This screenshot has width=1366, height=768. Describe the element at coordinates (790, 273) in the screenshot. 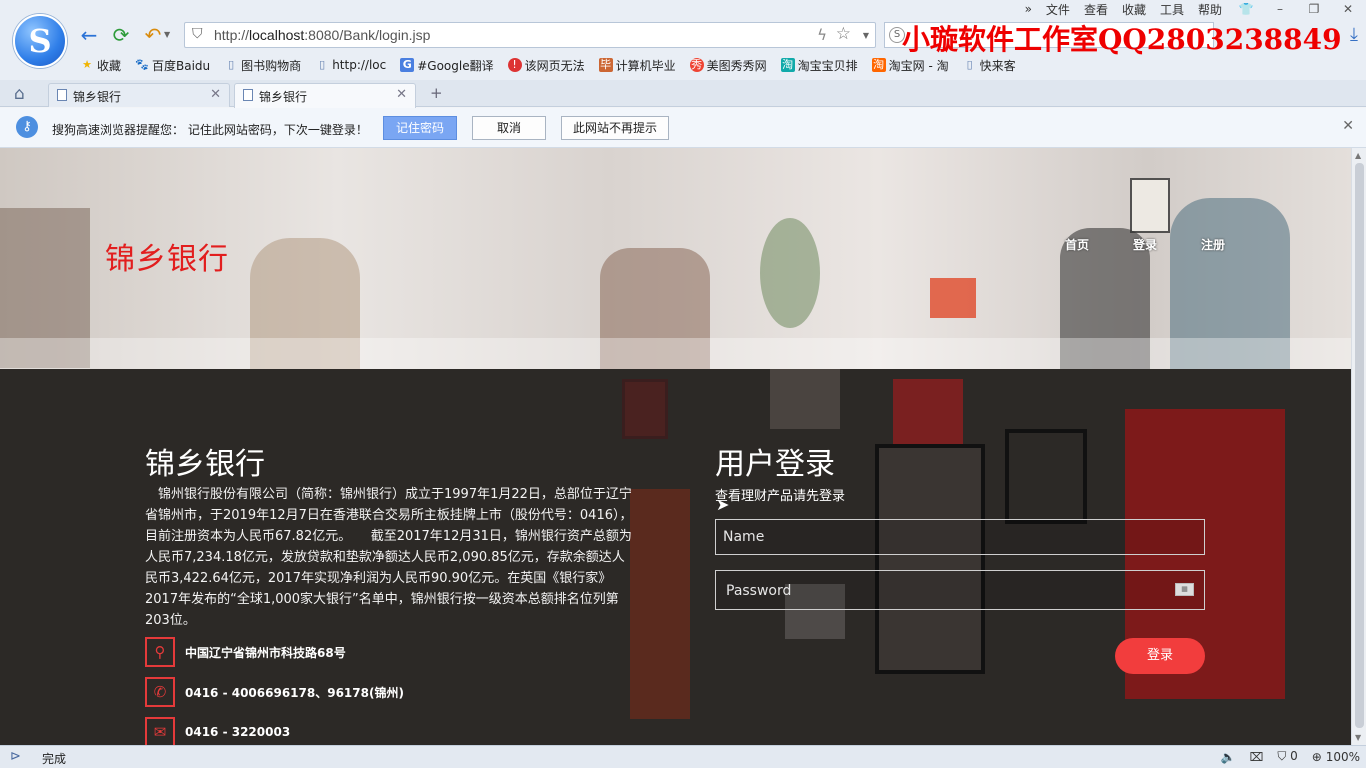

I see `hero-photo-plant-shape` at that location.